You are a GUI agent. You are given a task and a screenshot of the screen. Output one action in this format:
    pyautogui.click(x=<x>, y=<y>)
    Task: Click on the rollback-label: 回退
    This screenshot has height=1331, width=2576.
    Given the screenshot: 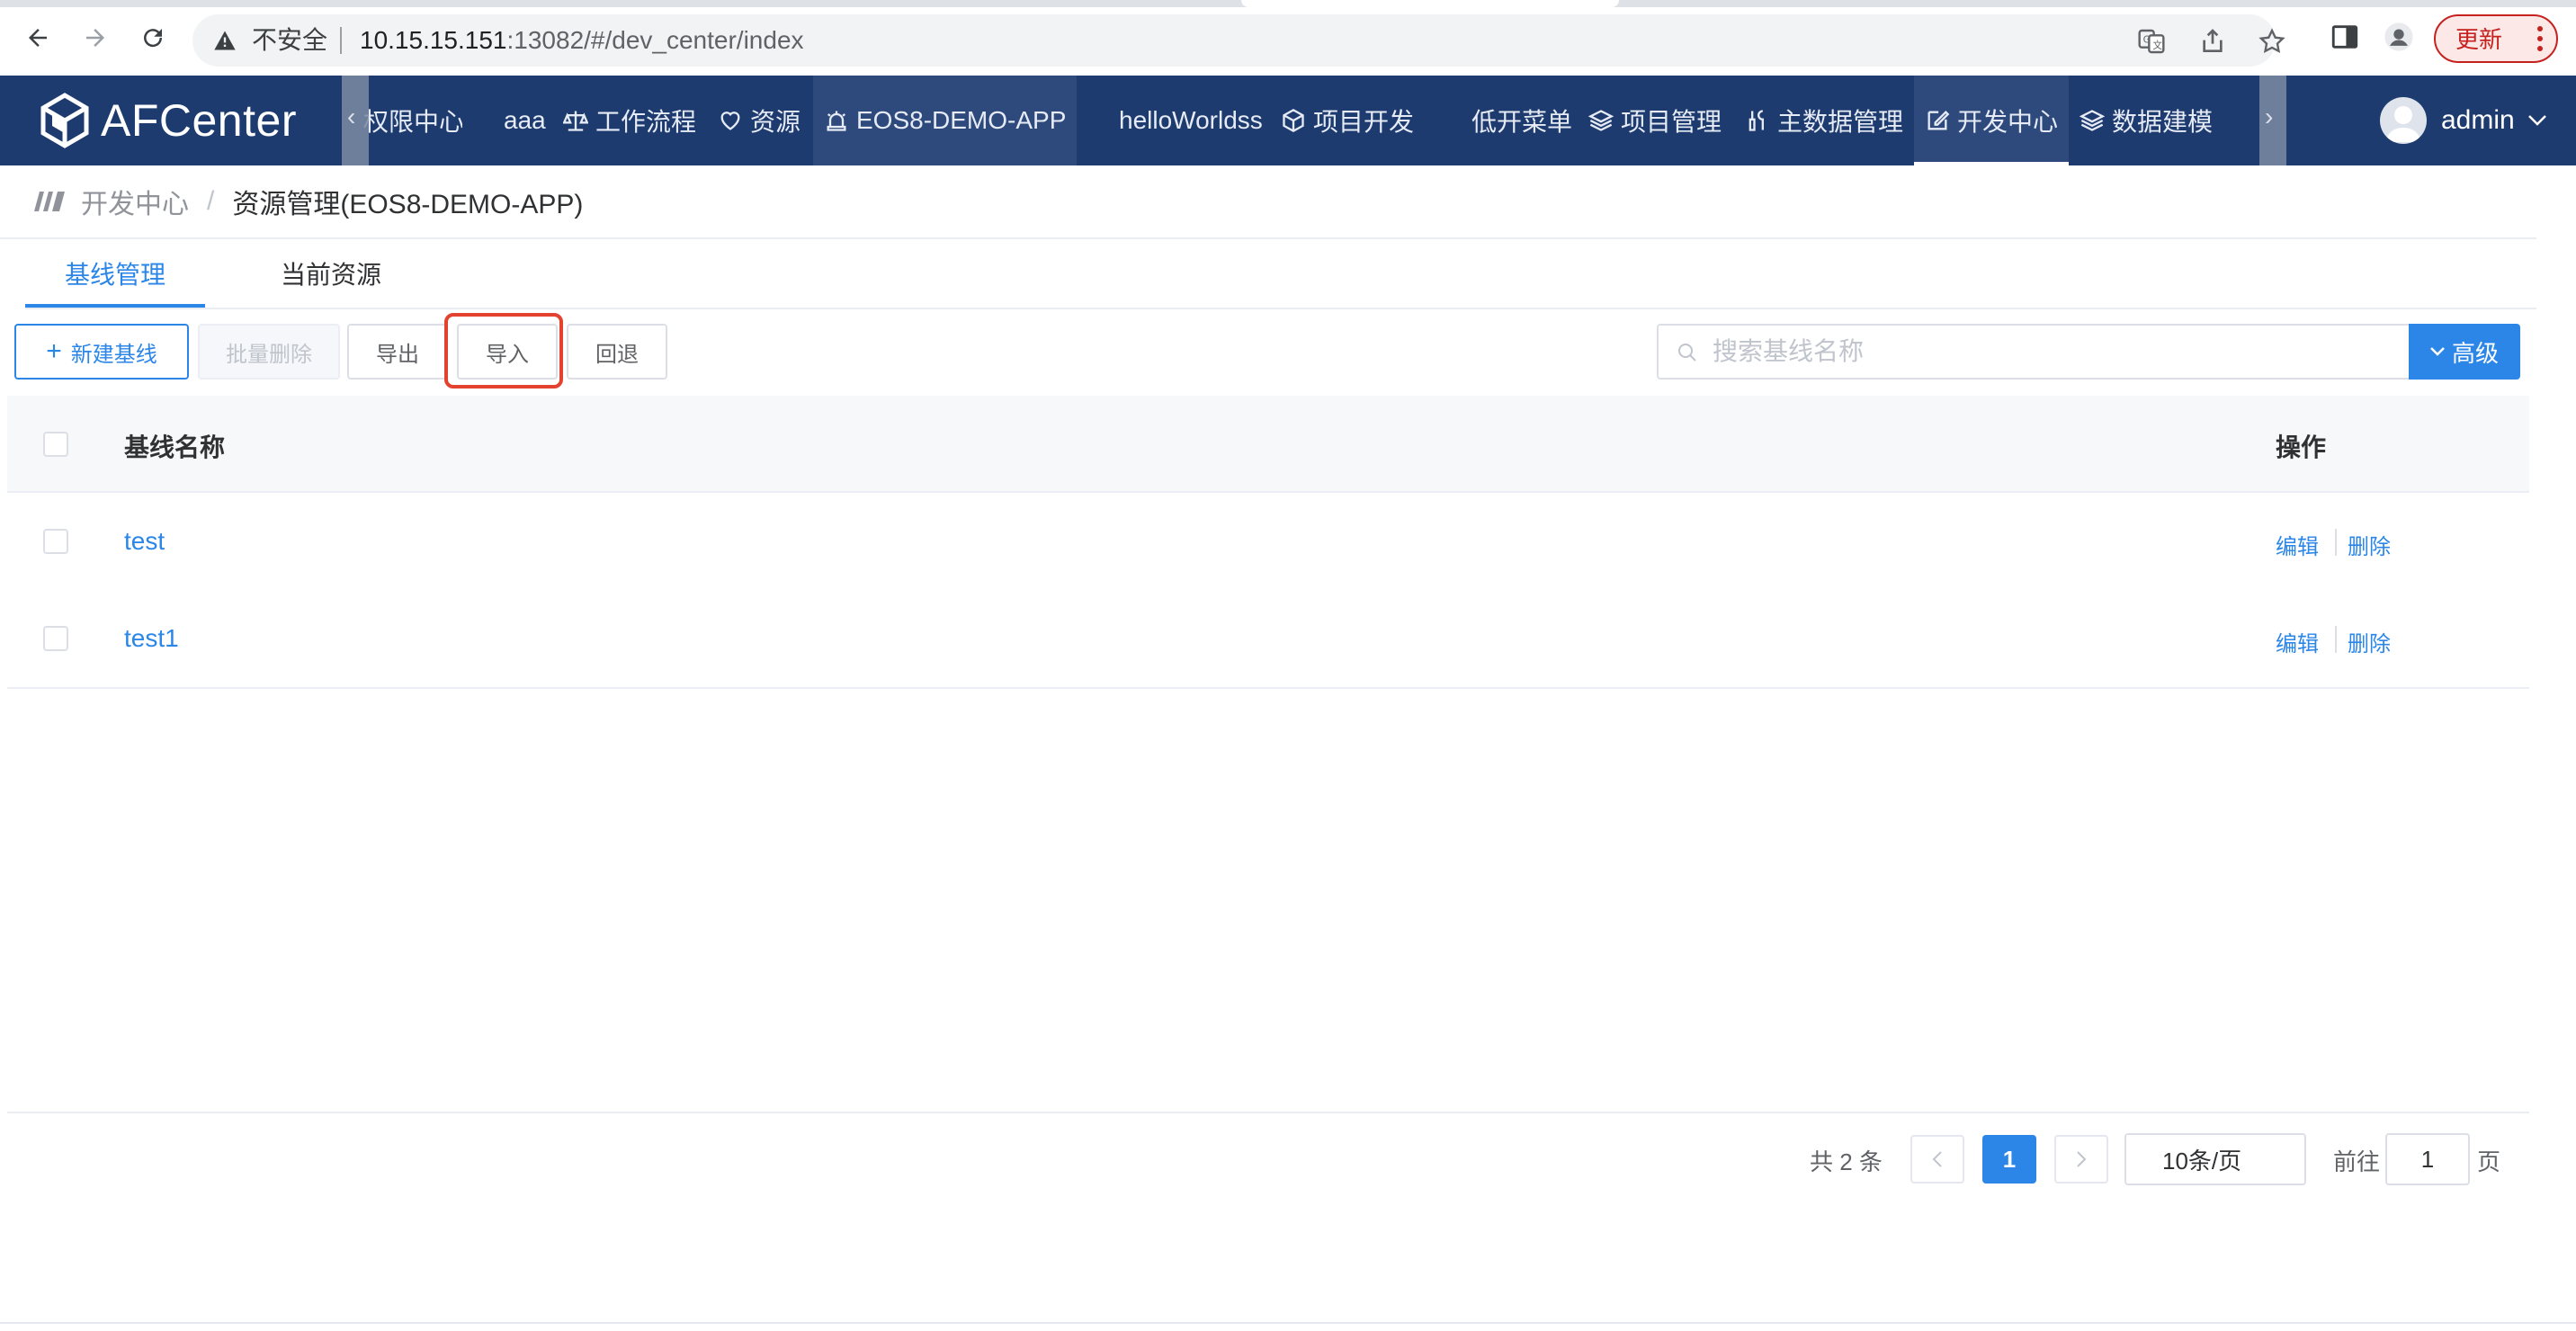 What is the action you would take?
    pyautogui.click(x=617, y=354)
    